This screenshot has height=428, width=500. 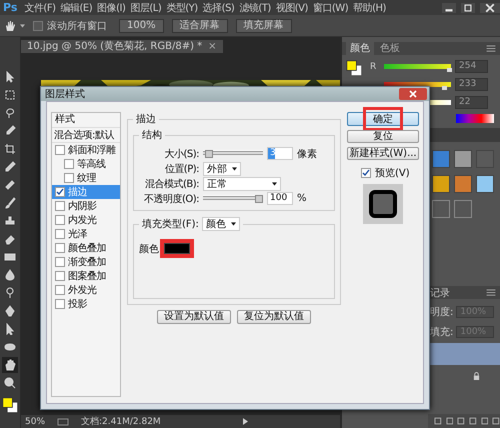 I want to click on fill-type-dropdown: 颜色, so click(x=221, y=224).